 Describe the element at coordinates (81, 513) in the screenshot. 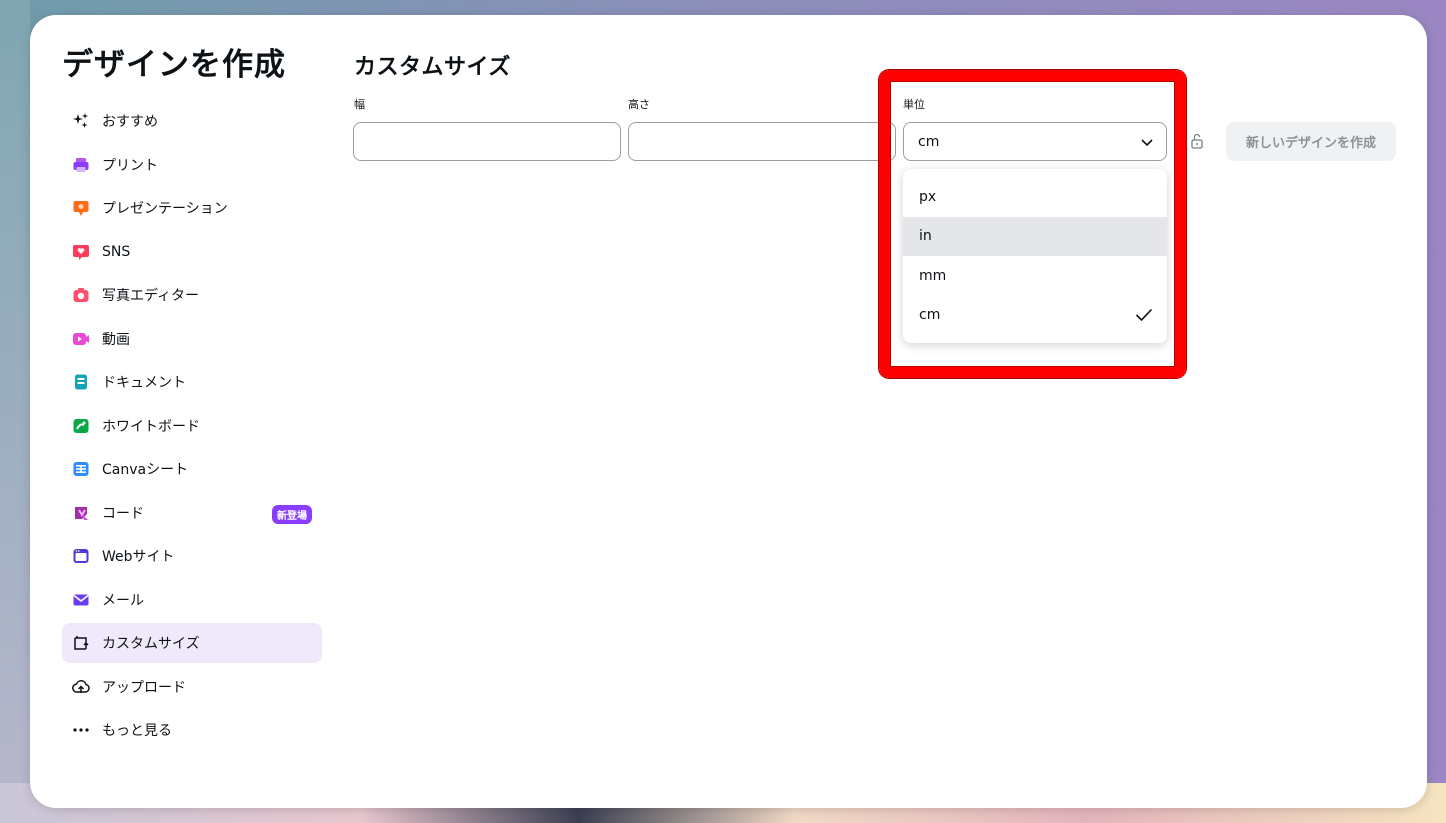

I see `code-icon` at that location.